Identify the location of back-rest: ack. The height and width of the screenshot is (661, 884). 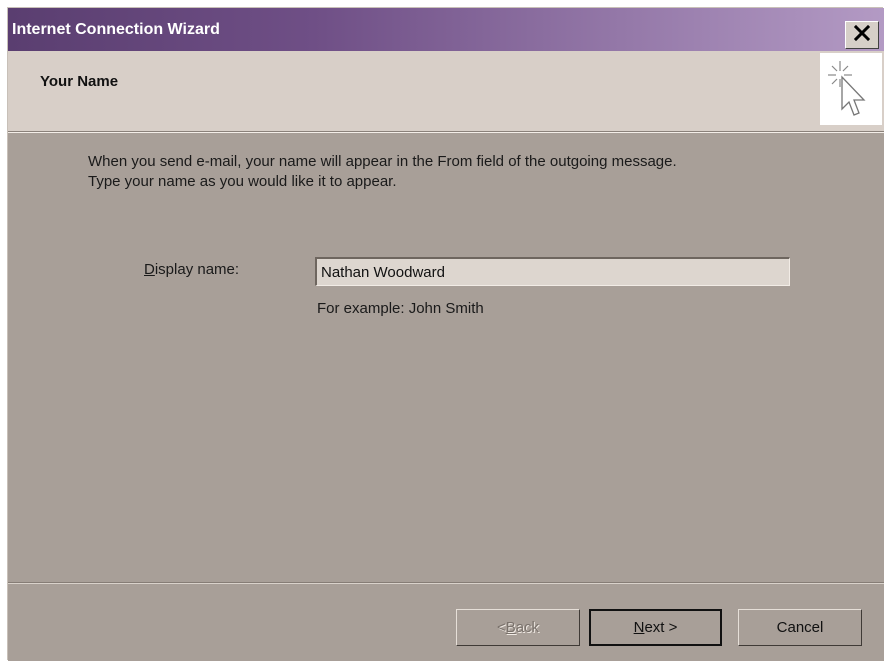
(527, 627).